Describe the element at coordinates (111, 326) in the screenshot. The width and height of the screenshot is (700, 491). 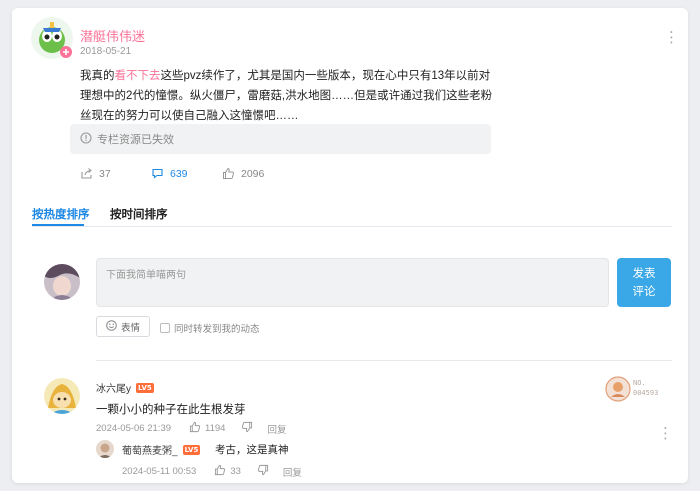
I see `smiley-icon` at that location.